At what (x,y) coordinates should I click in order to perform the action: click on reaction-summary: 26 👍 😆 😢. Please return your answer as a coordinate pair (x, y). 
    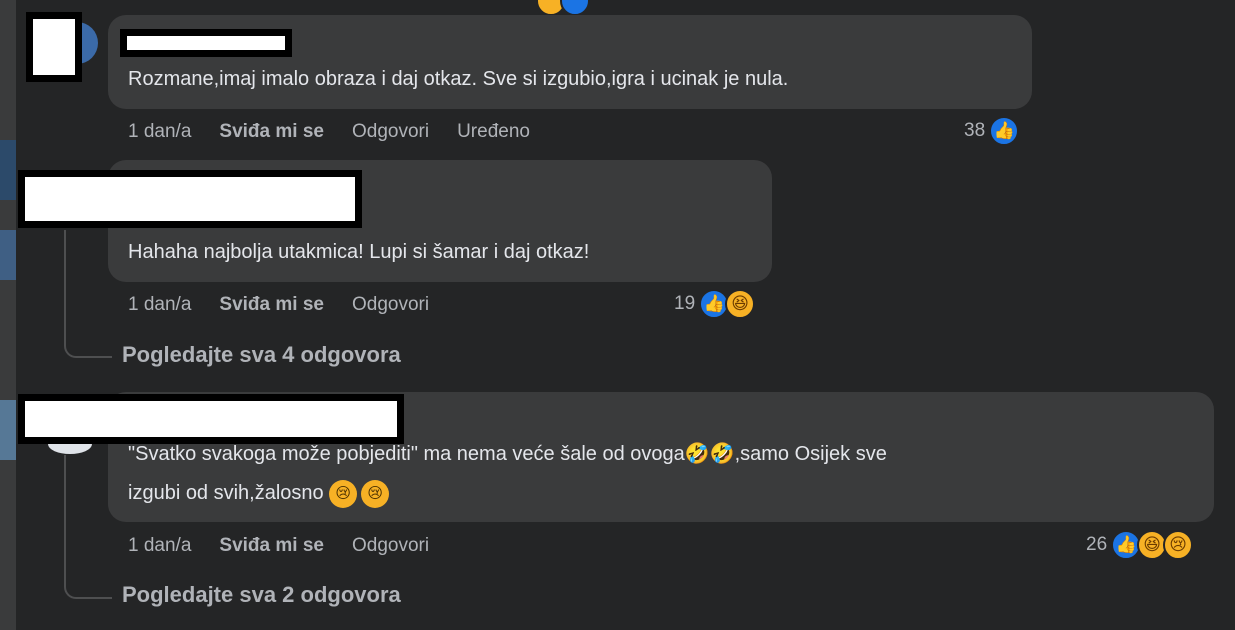
    Looking at the image, I should click on (1140, 545).